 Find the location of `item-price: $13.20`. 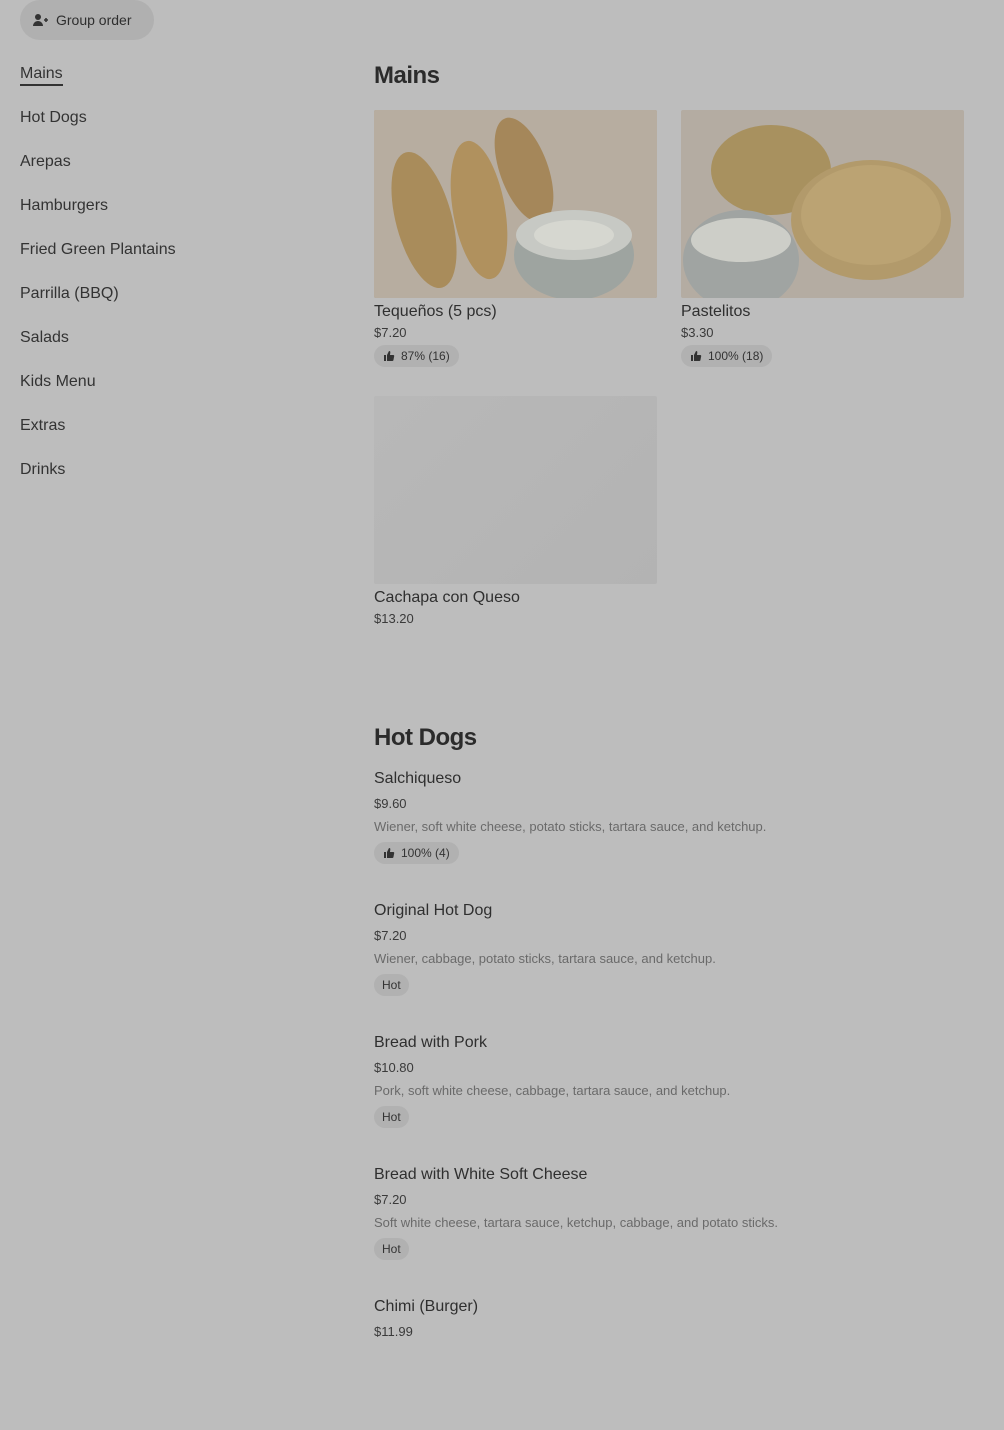

item-price: $13.20 is located at coordinates (394, 618).